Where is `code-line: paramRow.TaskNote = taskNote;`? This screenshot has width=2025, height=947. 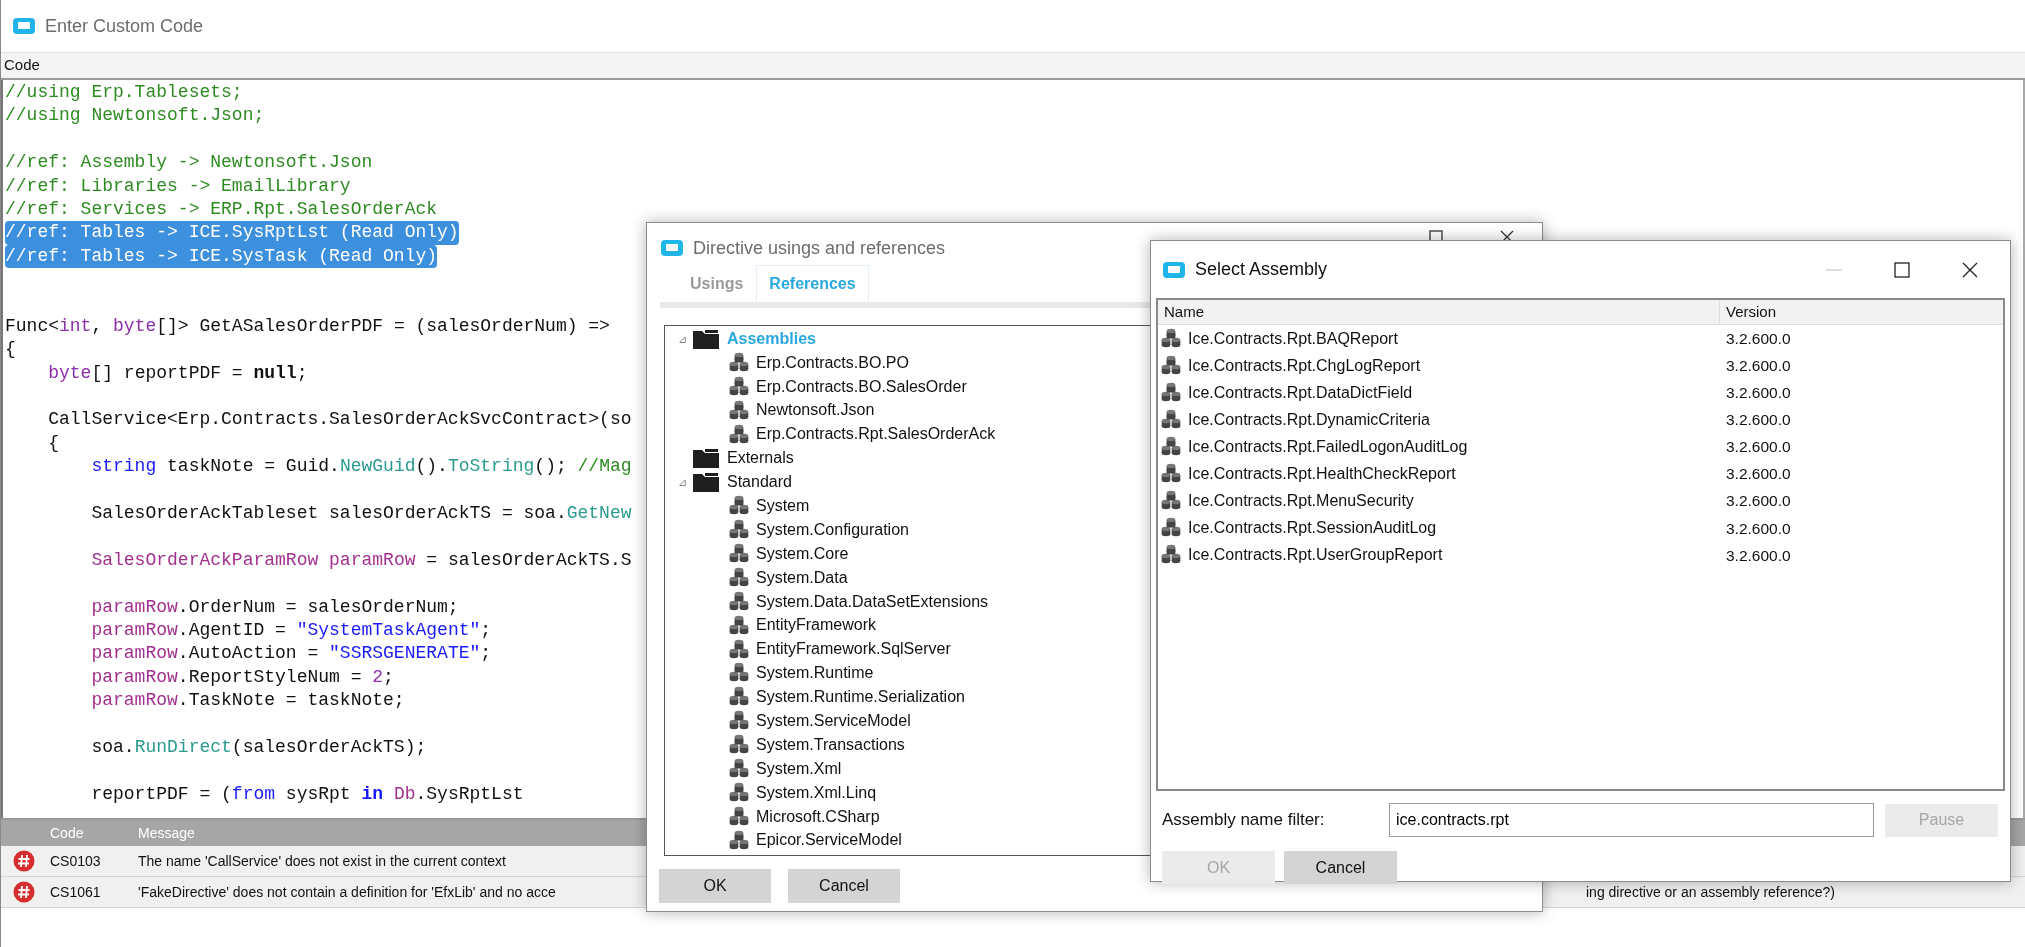
code-line: paramRow.TaskNote = taskNote; is located at coordinates (247, 701).